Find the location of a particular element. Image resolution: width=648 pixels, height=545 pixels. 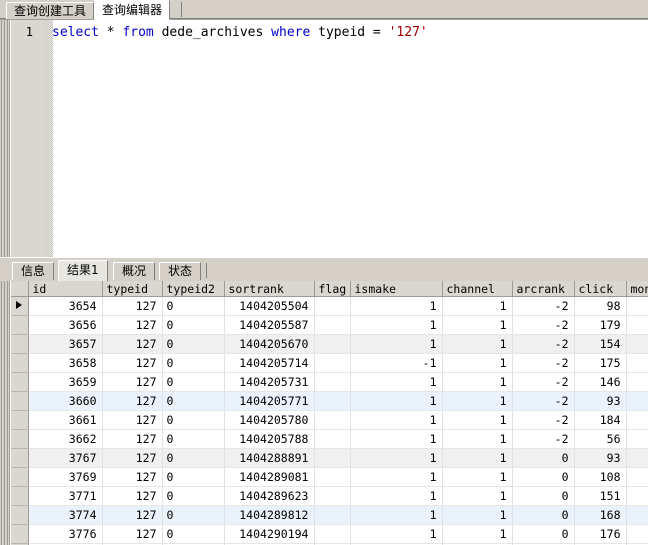

table-row: 3657 127 0 1404205670 1 1 -2 154 is located at coordinates (329, 344).